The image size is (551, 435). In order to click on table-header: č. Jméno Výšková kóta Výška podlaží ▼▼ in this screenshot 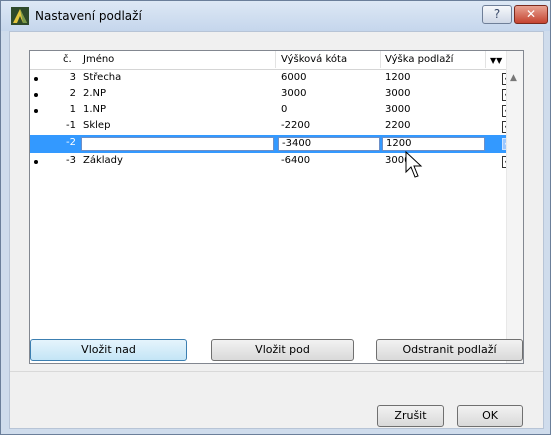, I will do `click(268, 60)`.